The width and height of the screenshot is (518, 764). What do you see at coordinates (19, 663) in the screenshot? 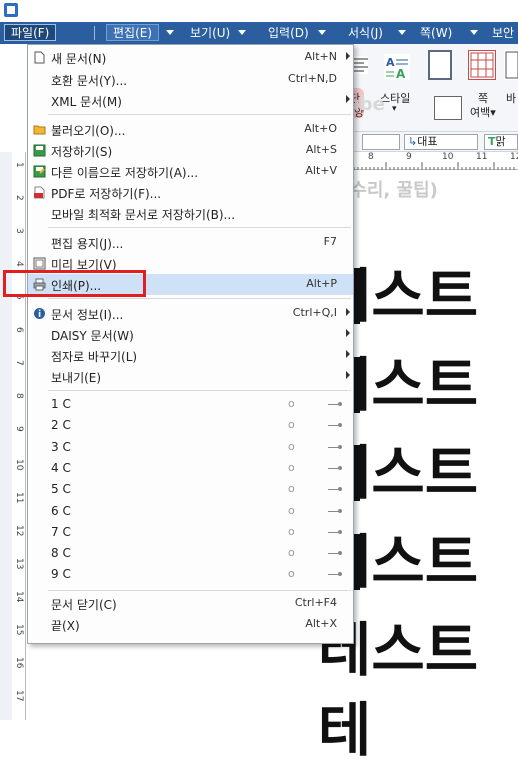
I see `ruler-number: 16` at bounding box center [19, 663].